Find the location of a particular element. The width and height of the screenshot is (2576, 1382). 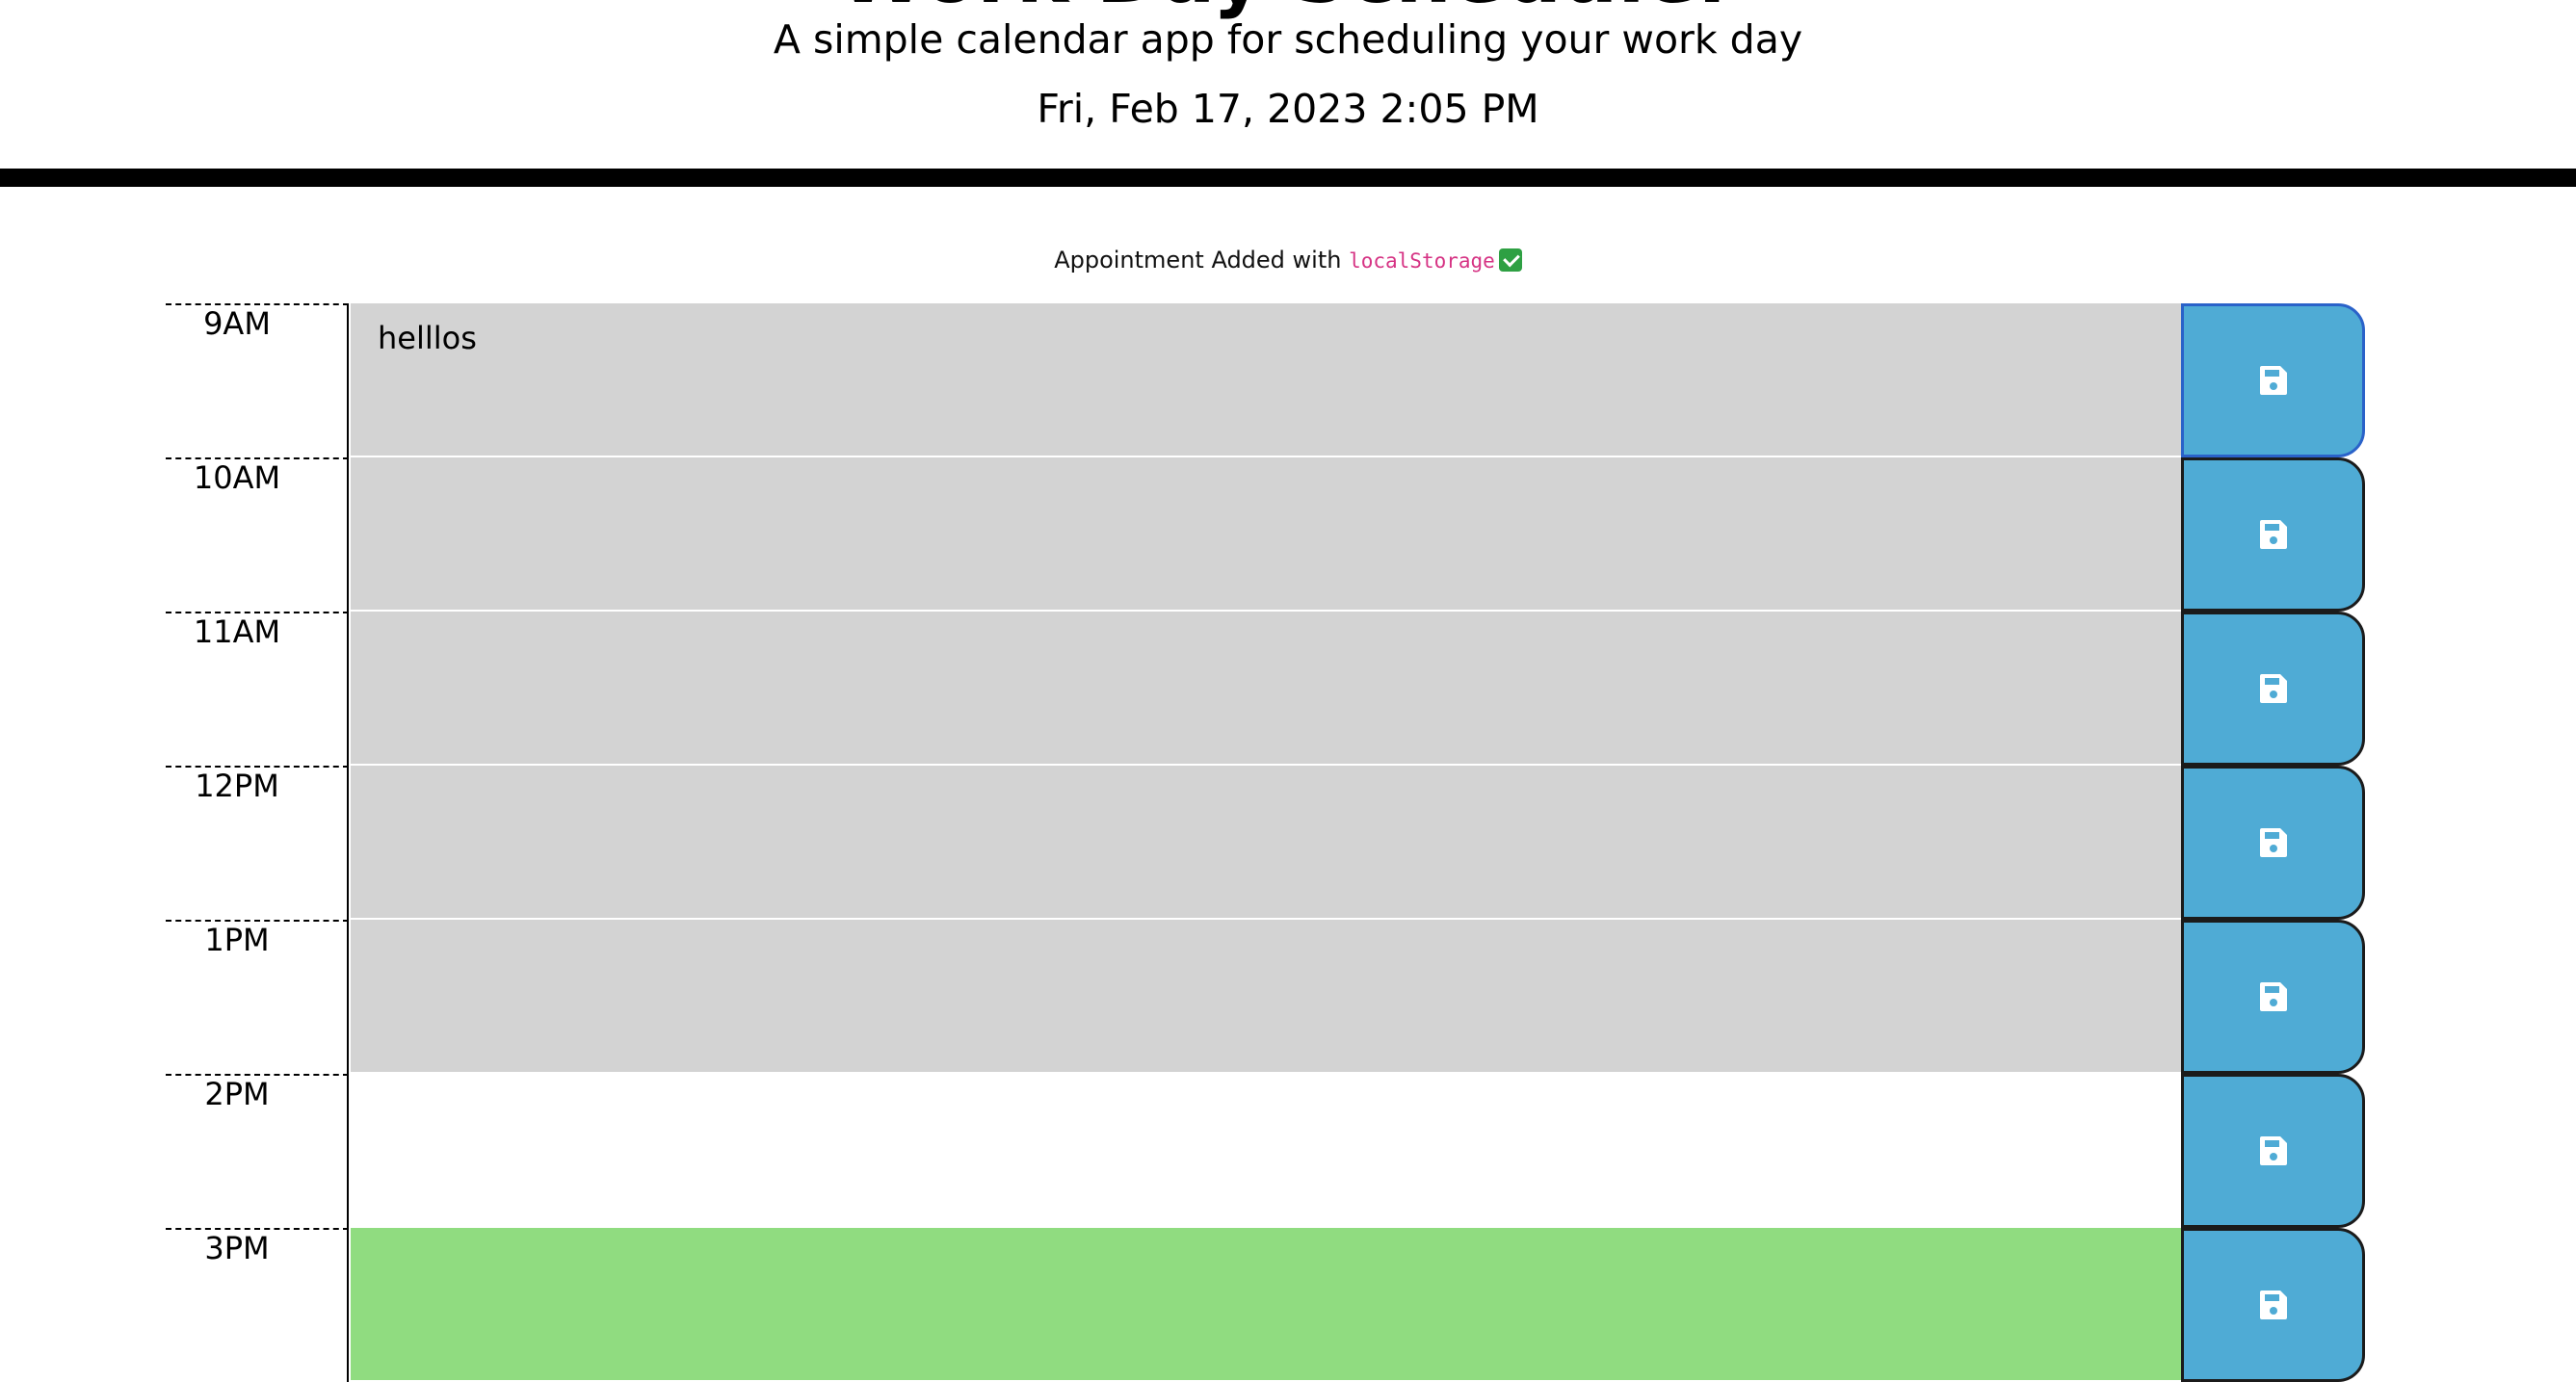

time-block-10am: 10AM is located at coordinates (1265, 534).